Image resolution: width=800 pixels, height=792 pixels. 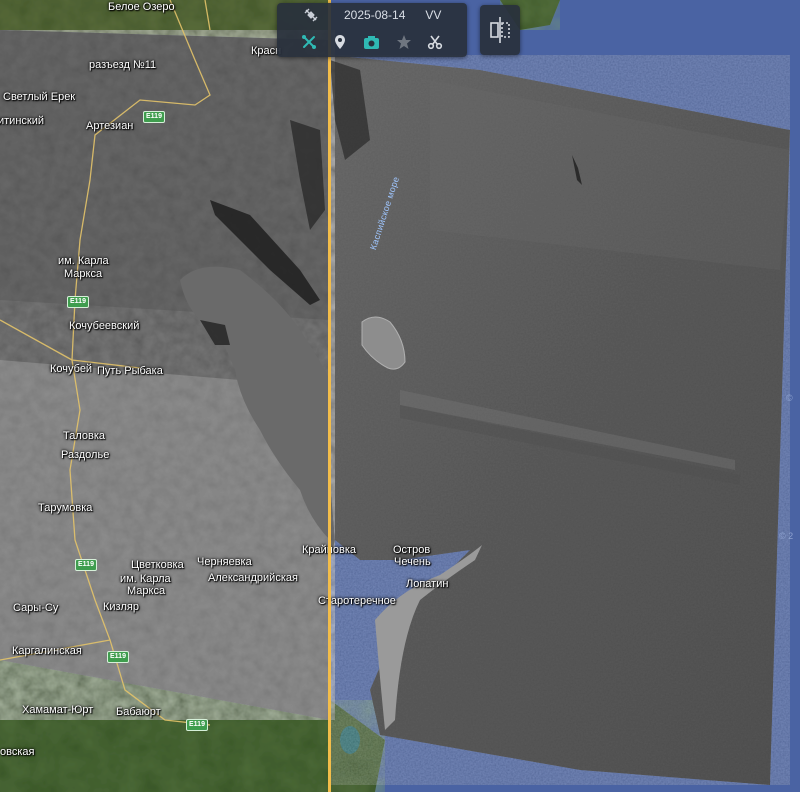 What do you see at coordinates (47, 651) in the screenshot?
I see `place-label: Каргалинская` at bounding box center [47, 651].